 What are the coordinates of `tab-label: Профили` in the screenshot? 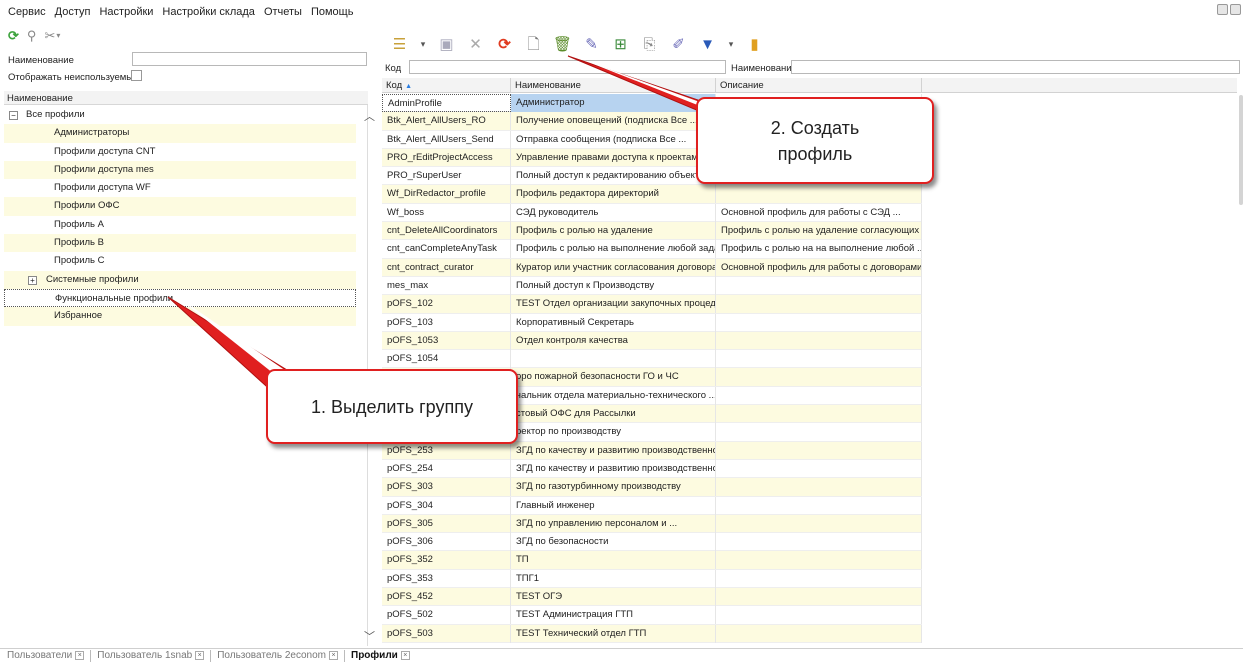 It's located at (374, 655).